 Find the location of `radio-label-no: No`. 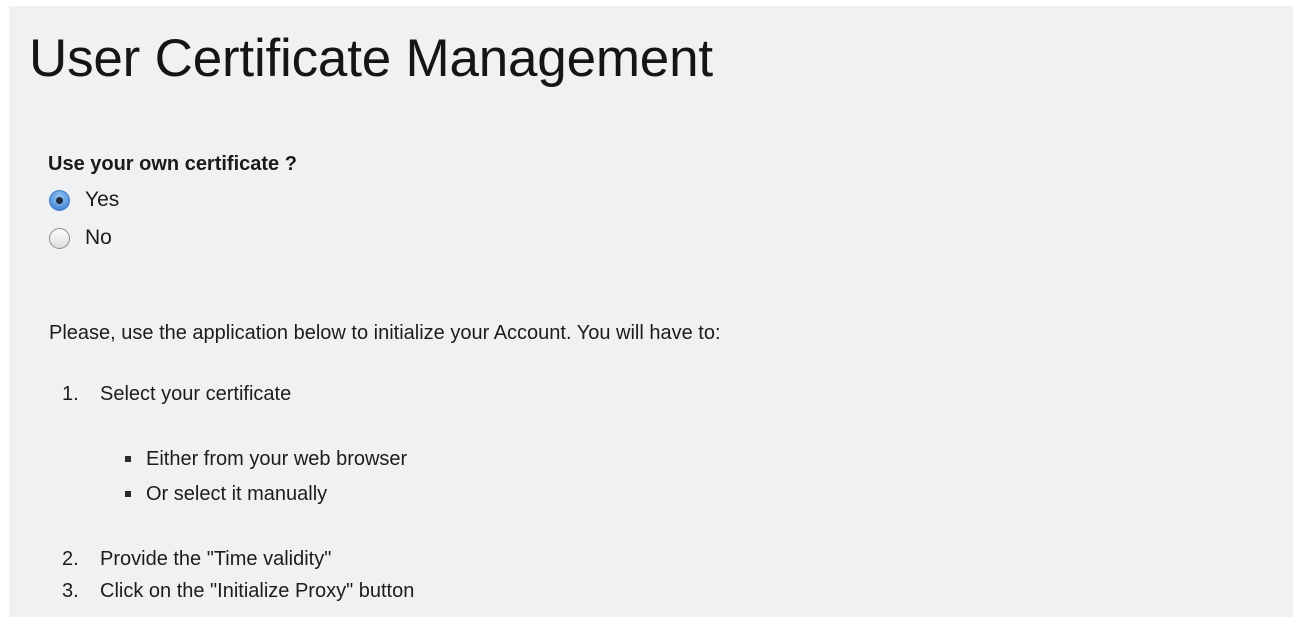

radio-label-no: No is located at coordinates (98, 238).